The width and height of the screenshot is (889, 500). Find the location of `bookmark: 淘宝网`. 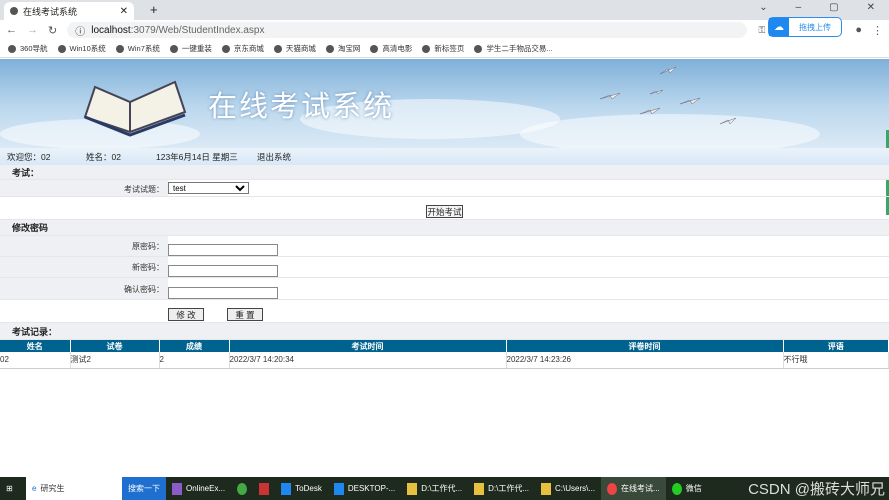

bookmark: 淘宝网 is located at coordinates (343, 48).